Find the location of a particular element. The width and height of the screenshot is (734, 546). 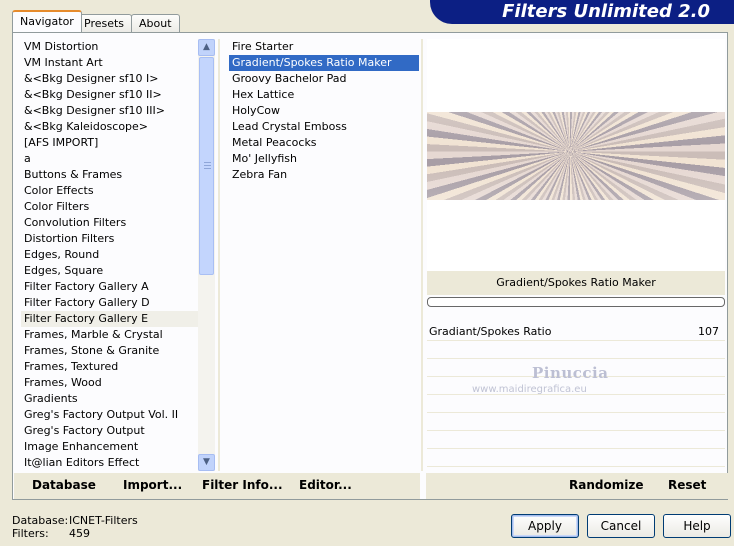

category-item: It@lian Editors Effect is located at coordinates (111, 463).